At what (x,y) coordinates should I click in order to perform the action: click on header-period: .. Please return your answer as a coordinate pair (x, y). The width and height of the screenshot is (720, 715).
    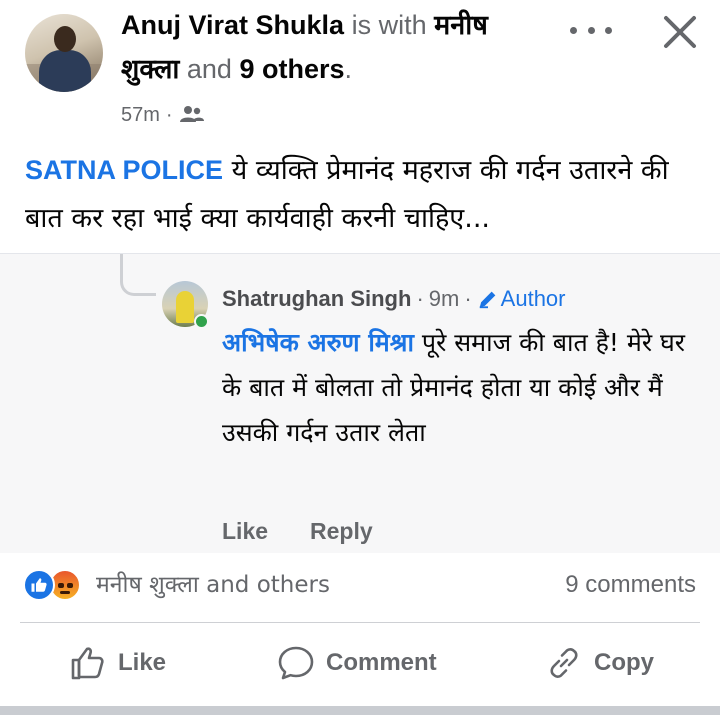
    Looking at the image, I should click on (348, 69).